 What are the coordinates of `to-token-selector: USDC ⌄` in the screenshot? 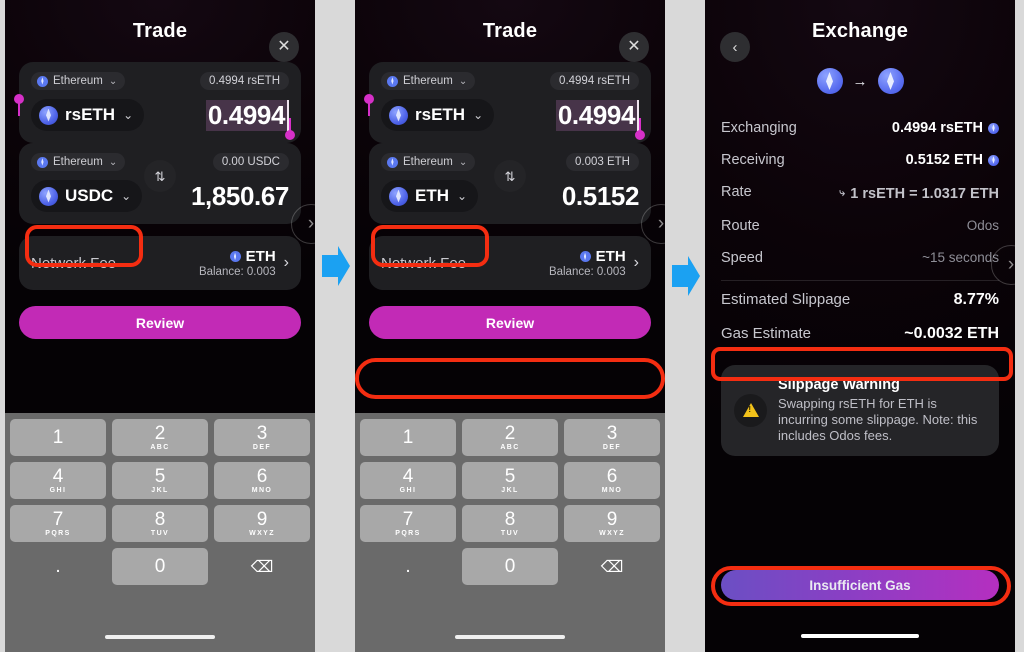 It's located at (87, 196).